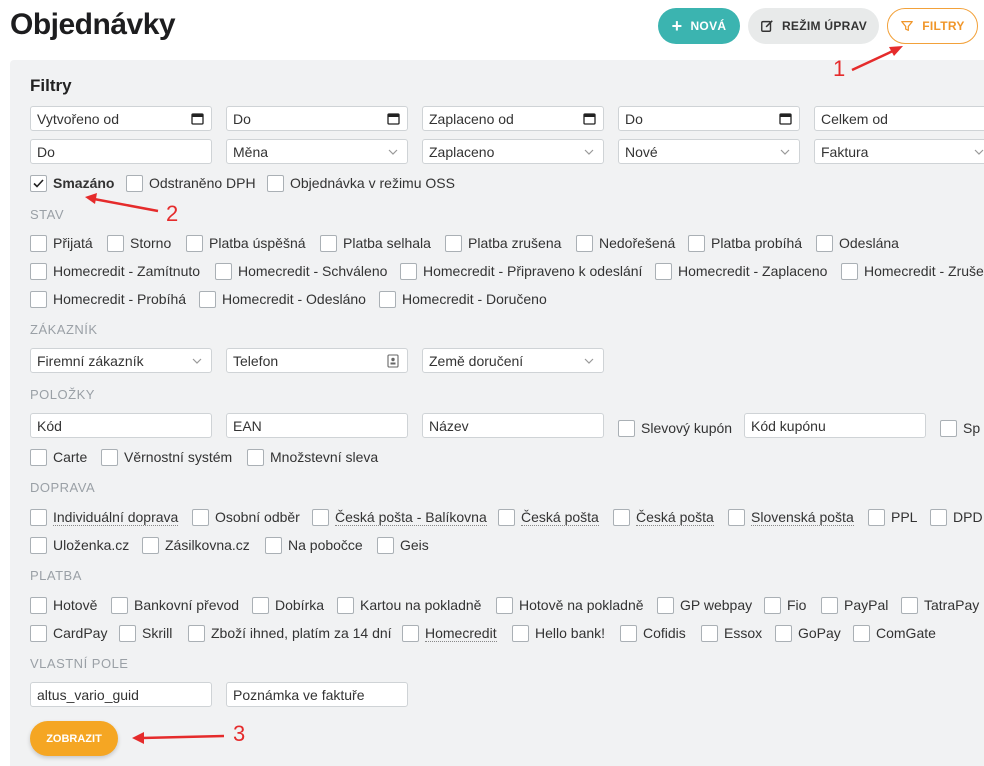 The width and height of the screenshot is (984, 766). Describe the element at coordinates (239, 733) in the screenshot. I see `annotation-3: 3` at that location.